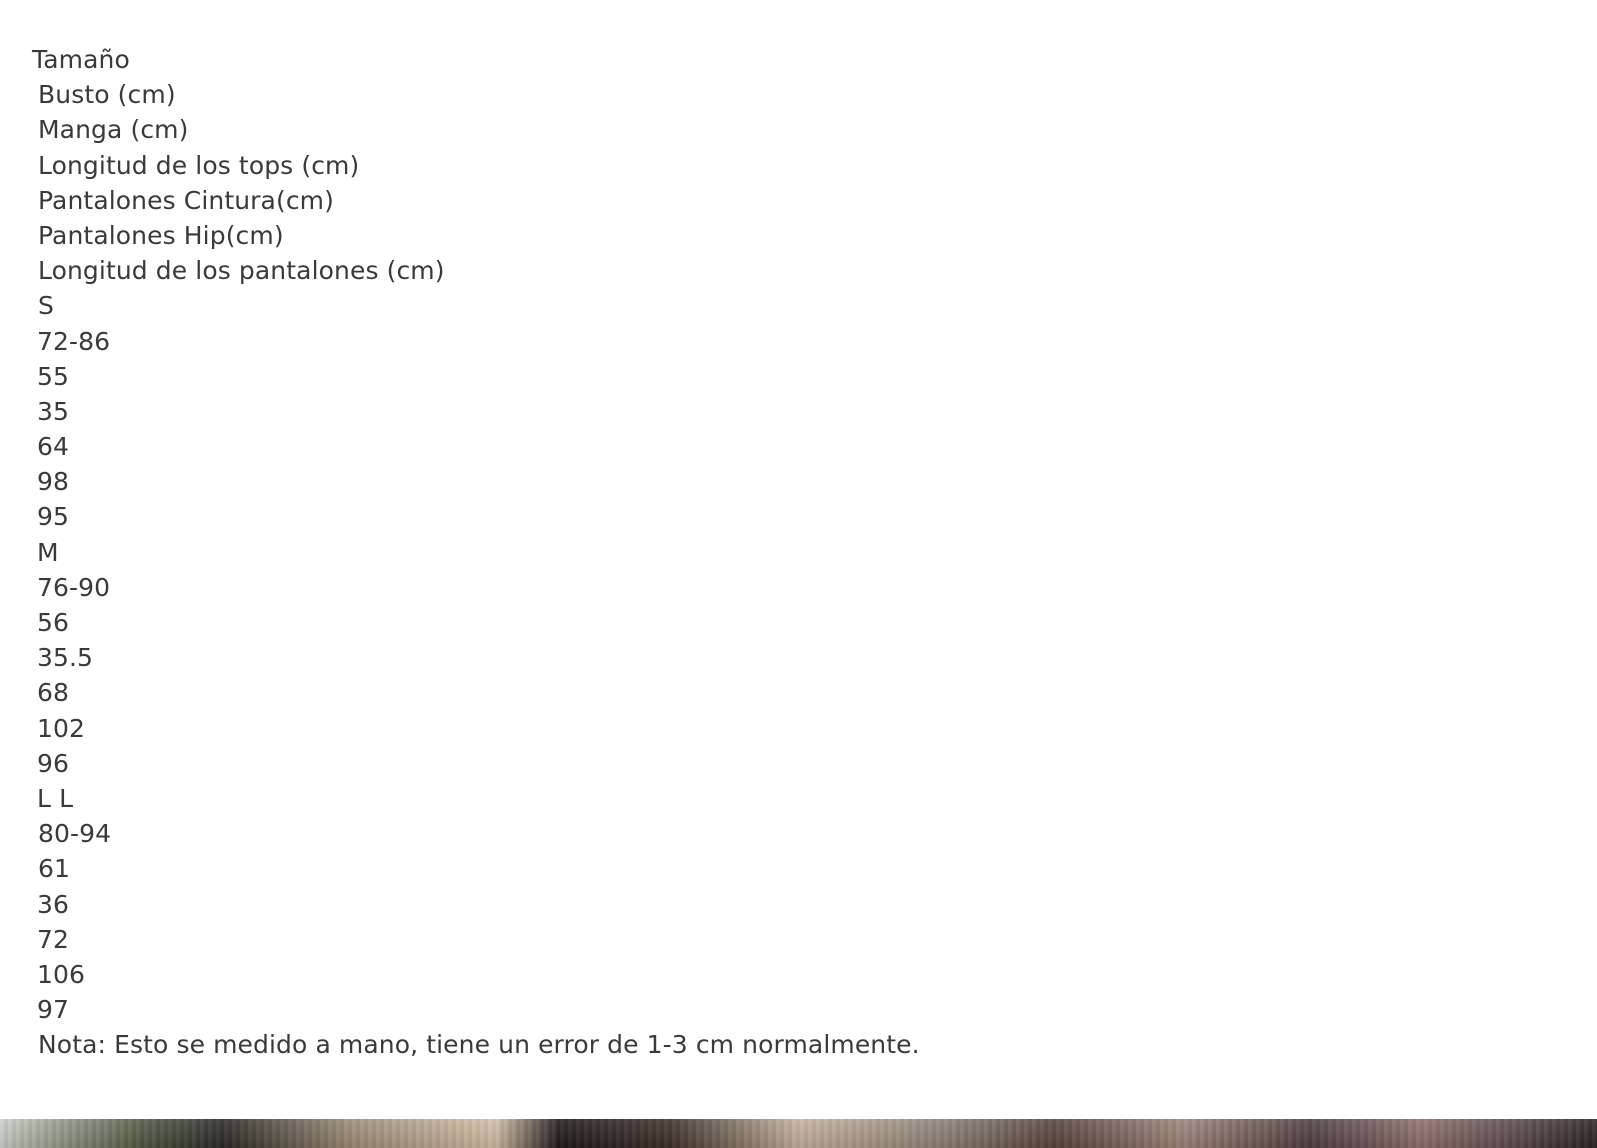 This screenshot has width=1597, height=1148. Describe the element at coordinates (54, 869) in the screenshot. I see `size-l-sleeve-value: 61` at that location.